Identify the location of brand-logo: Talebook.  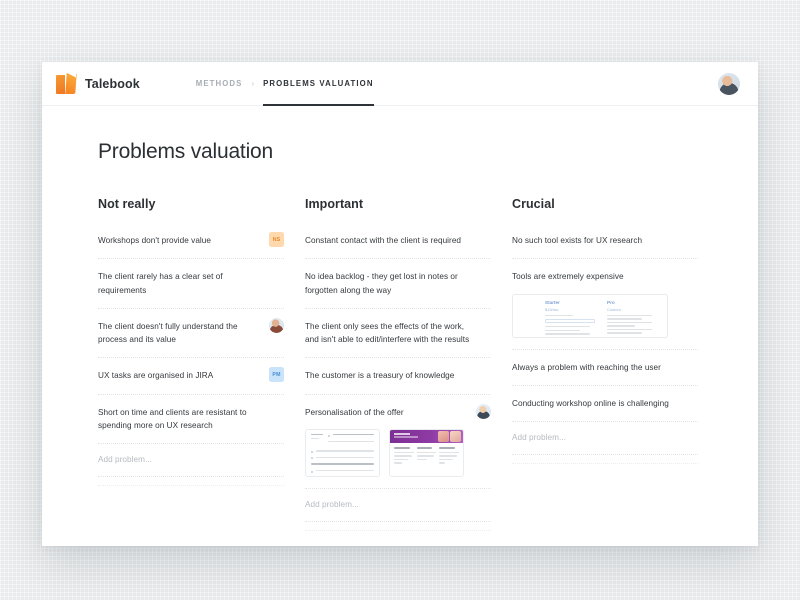
(98, 83).